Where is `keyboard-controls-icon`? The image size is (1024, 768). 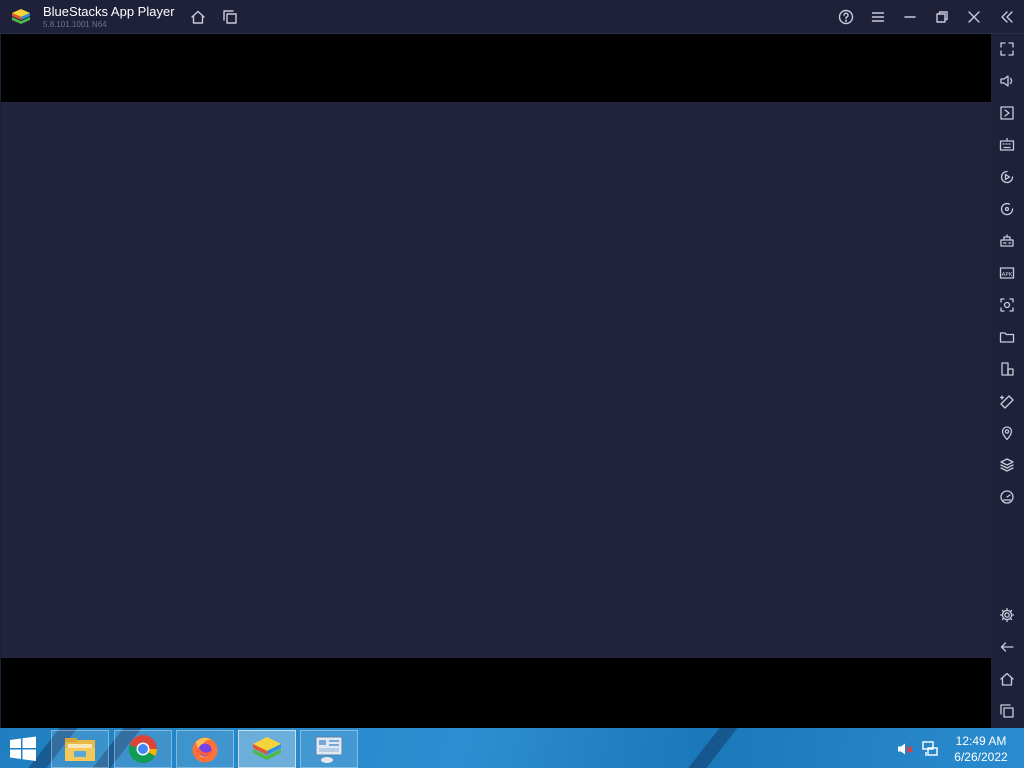 keyboard-controls-icon is located at coordinates (1007, 144).